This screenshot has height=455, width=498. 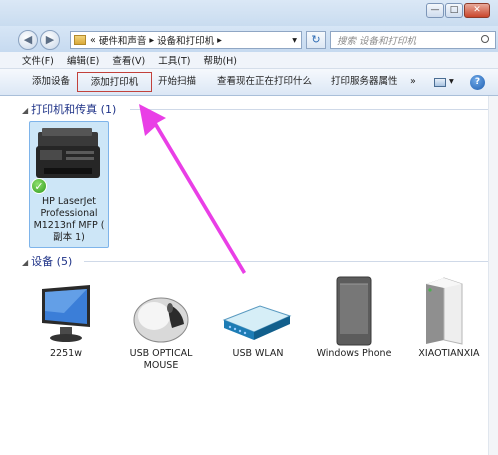 What do you see at coordinates (161, 320) in the screenshot?
I see `mouse-icon` at bounding box center [161, 320].